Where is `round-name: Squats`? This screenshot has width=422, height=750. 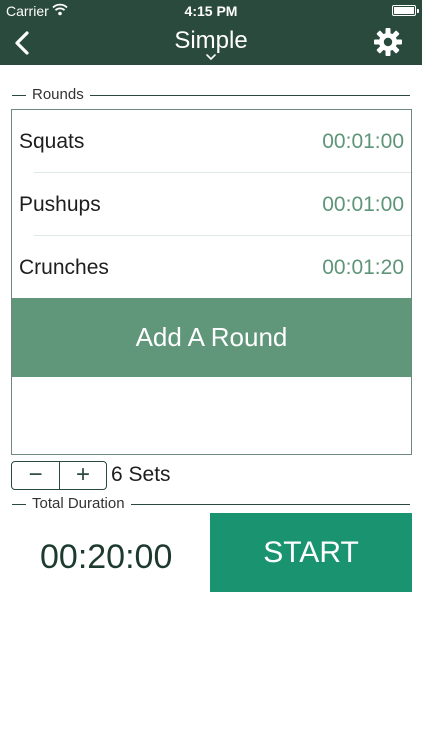 round-name: Squats is located at coordinates (52, 141).